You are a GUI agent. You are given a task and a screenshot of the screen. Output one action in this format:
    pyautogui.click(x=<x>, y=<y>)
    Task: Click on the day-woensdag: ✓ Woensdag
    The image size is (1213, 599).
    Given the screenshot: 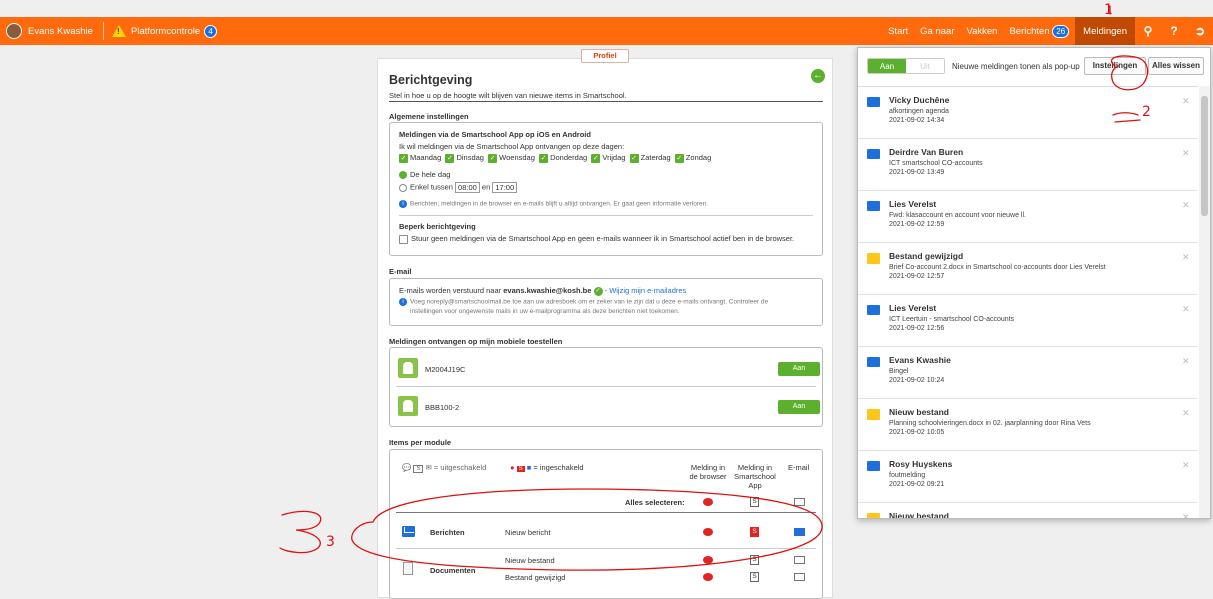 What is the action you would take?
    pyautogui.click(x=511, y=158)
    